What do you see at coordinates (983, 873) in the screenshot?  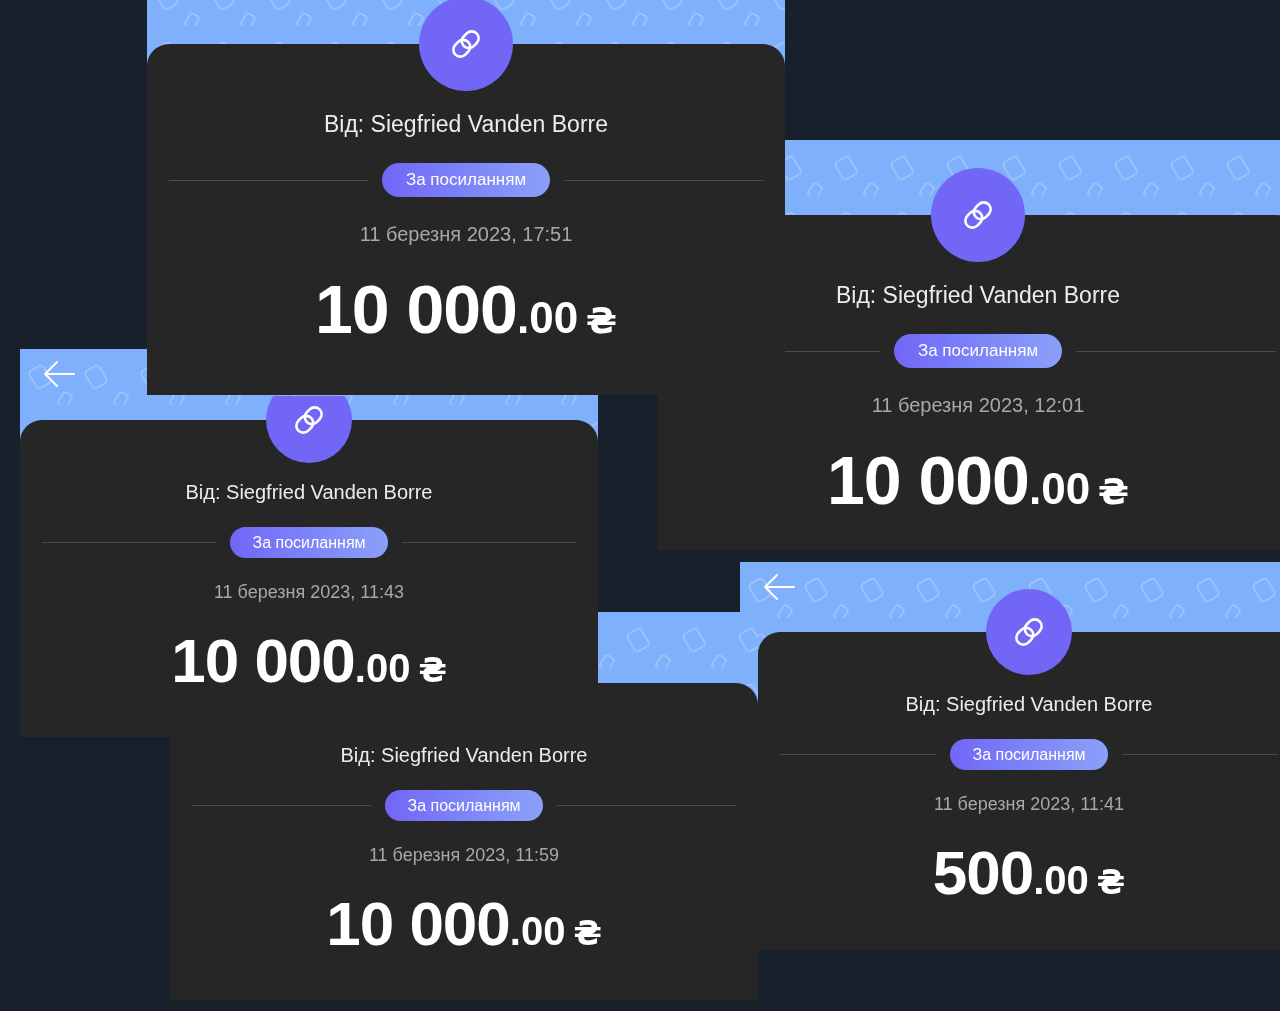 I see `amount-value: 500` at bounding box center [983, 873].